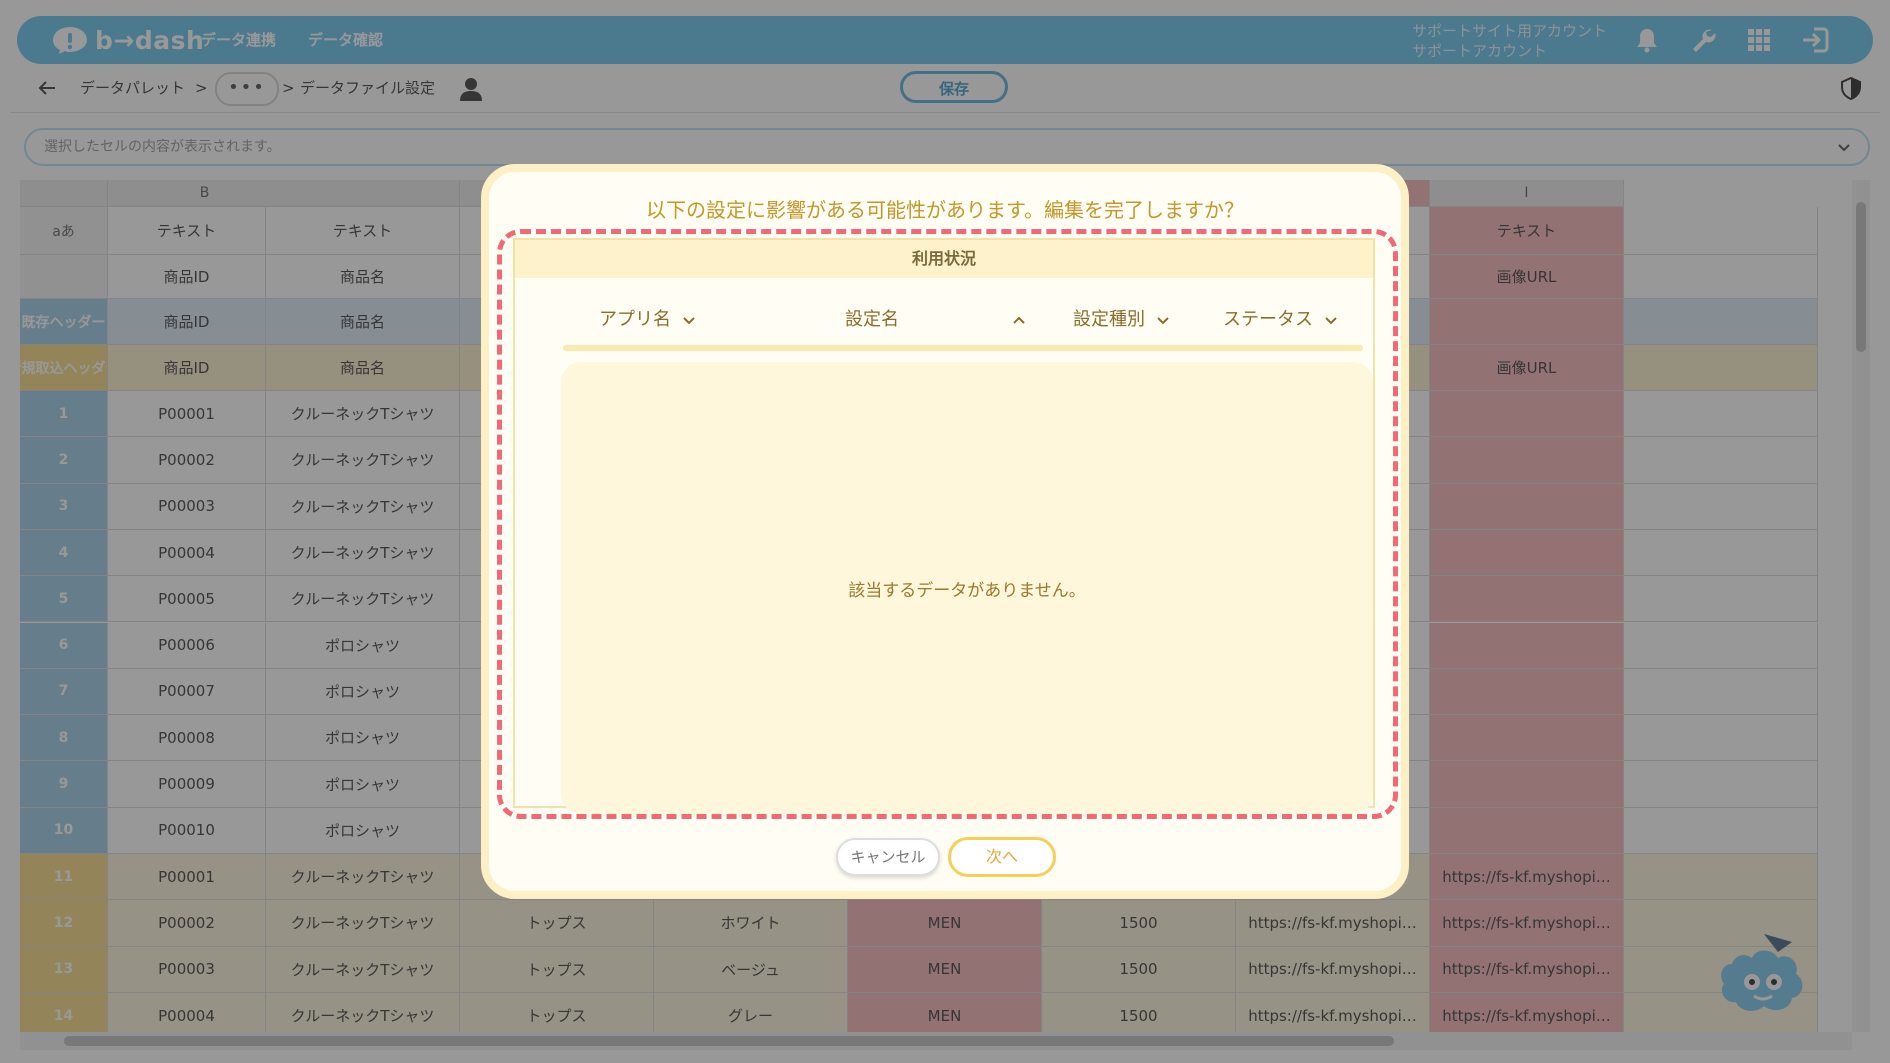 Image resolution: width=1890 pixels, height=1063 pixels. I want to click on cancel-button: キャンセル, so click(888, 857).